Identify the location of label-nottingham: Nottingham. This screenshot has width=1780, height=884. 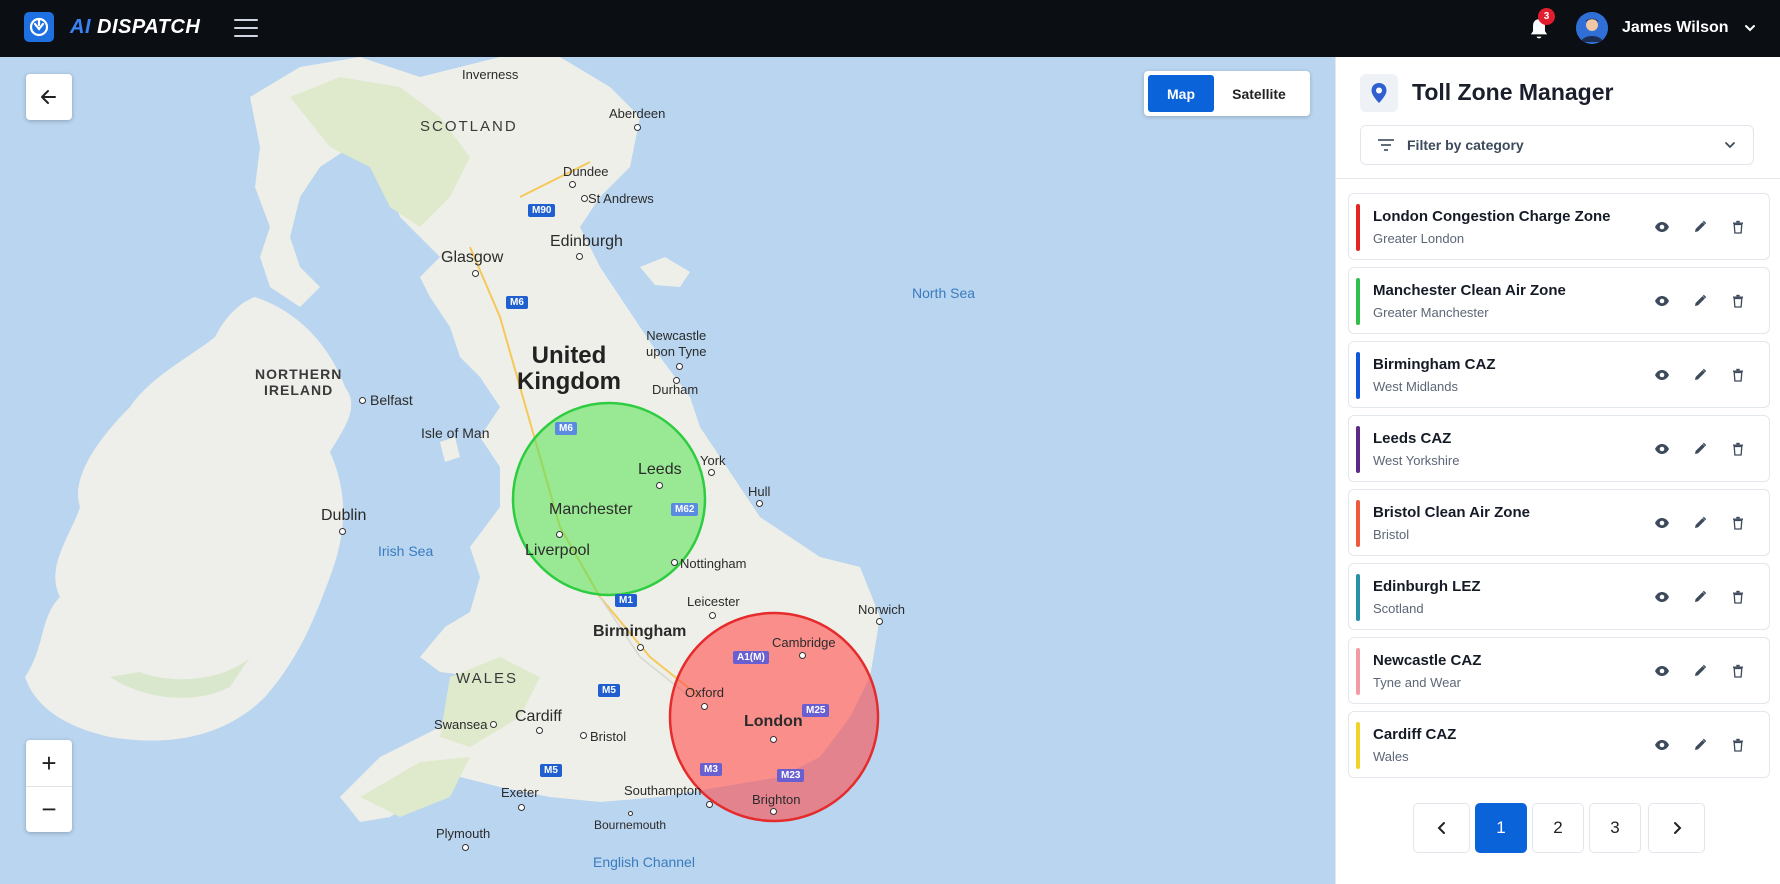
(713, 563).